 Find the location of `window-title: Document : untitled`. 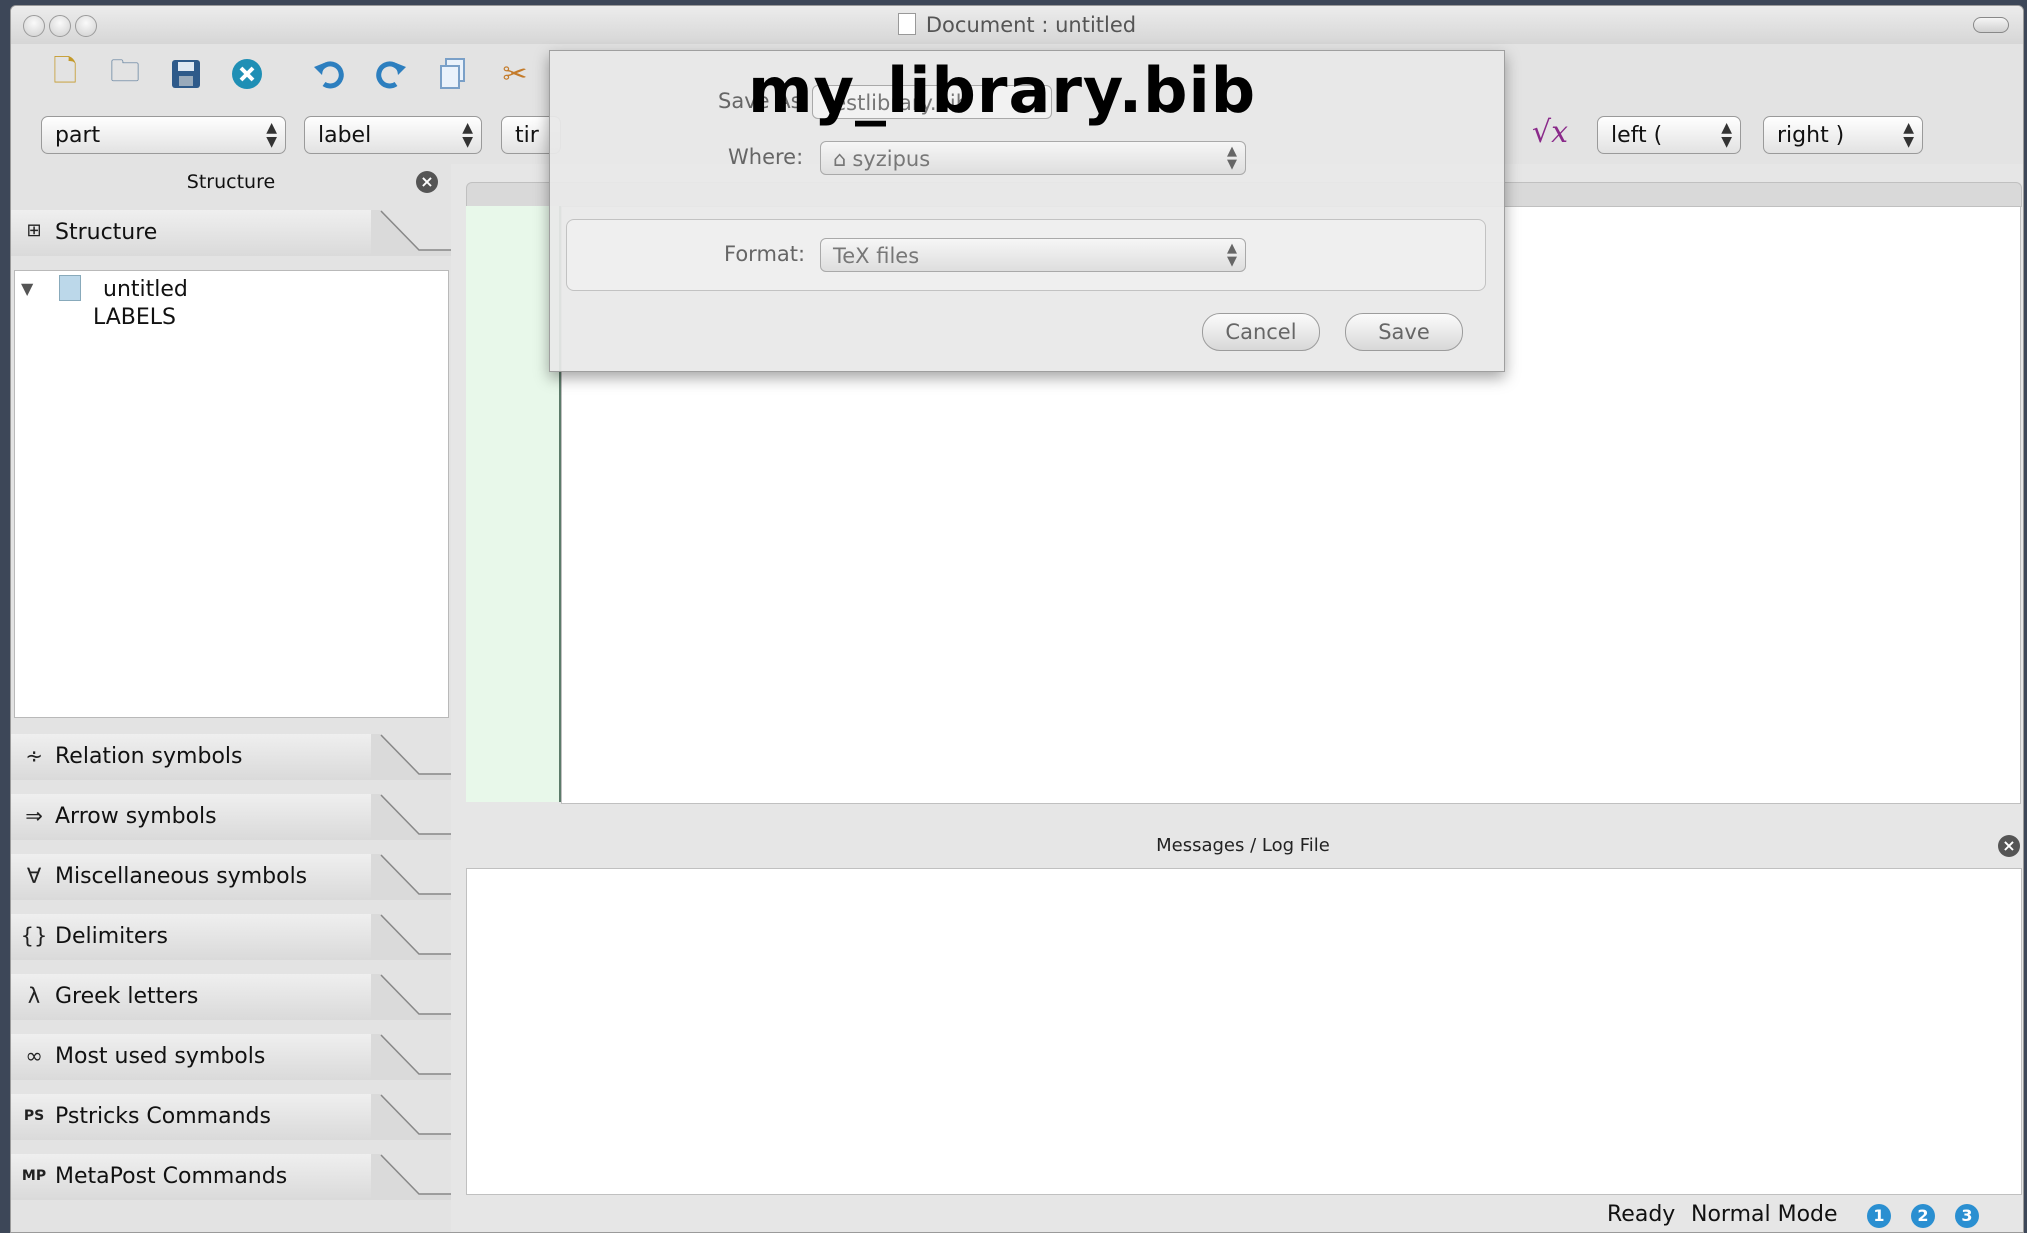

window-title: Document : untitled is located at coordinates (1031, 25).